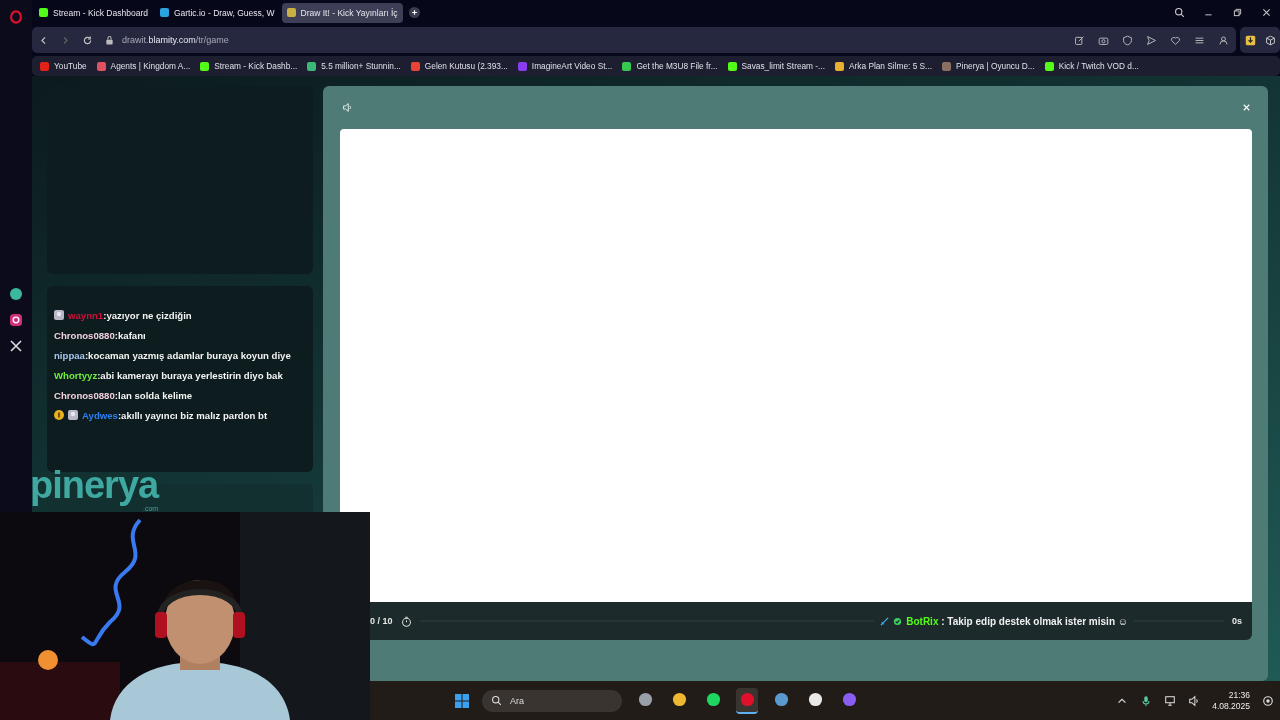 The image size is (1280, 720). I want to click on chat-message: Aydwes:akıllı yayıncı biz malız pardon bt, so click(175, 415).